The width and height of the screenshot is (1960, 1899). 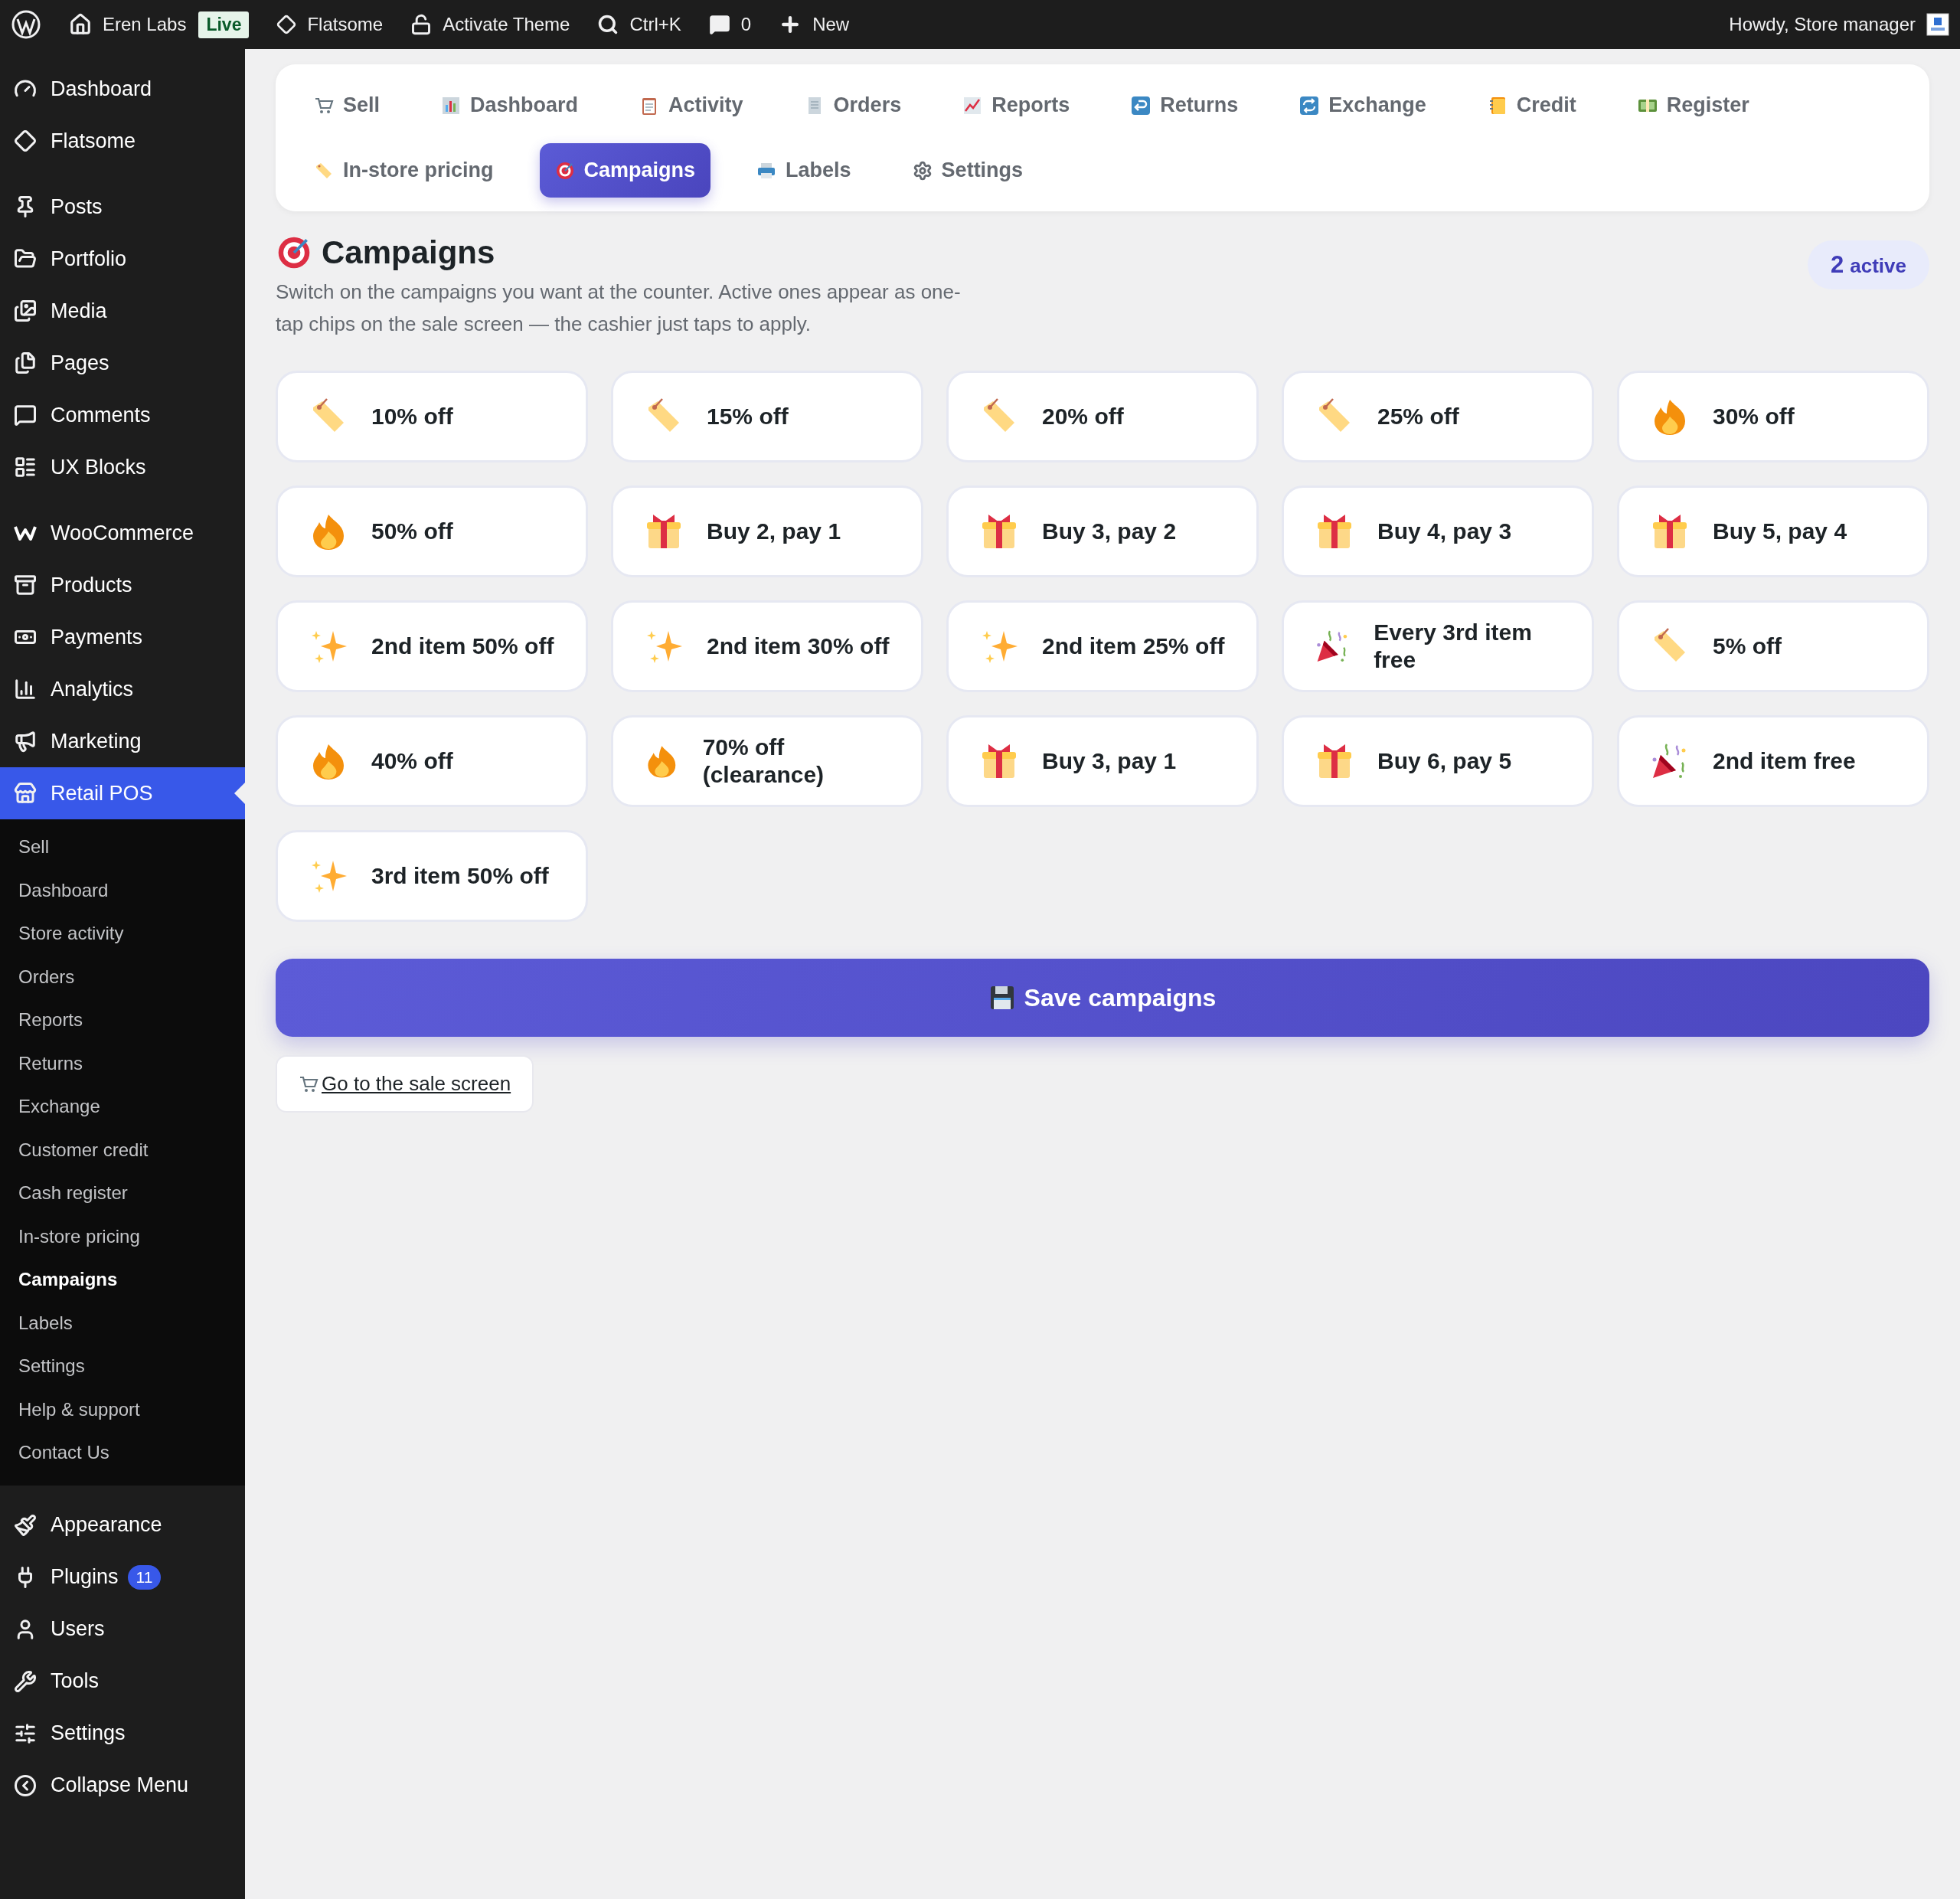 I want to click on tab: Reports, so click(x=1016, y=105).